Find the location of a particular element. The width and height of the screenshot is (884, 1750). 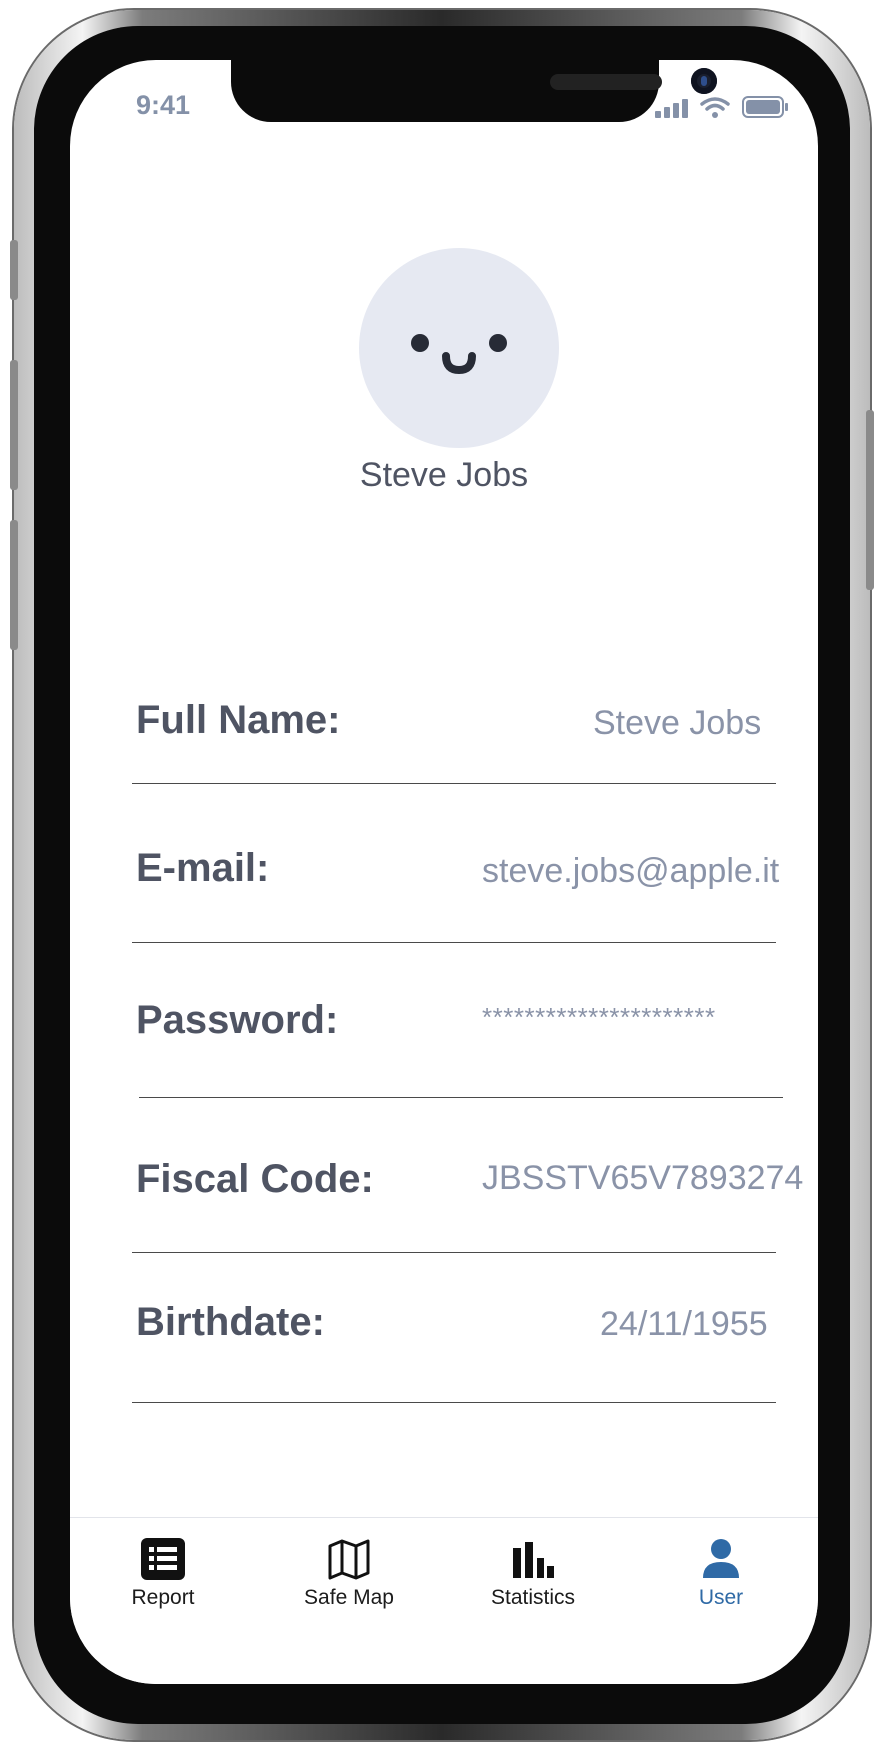

tab-statistics: Statistics is located at coordinates (533, 1574).